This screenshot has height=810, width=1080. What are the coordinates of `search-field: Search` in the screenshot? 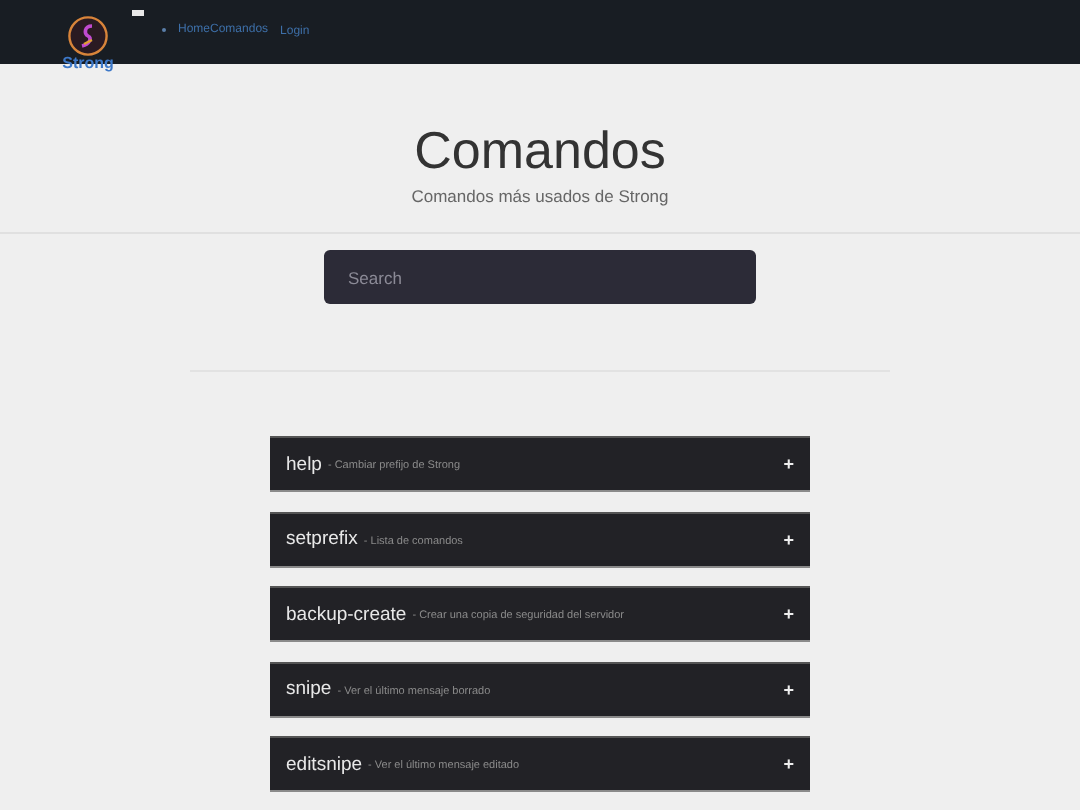 It's located at (540, 277).